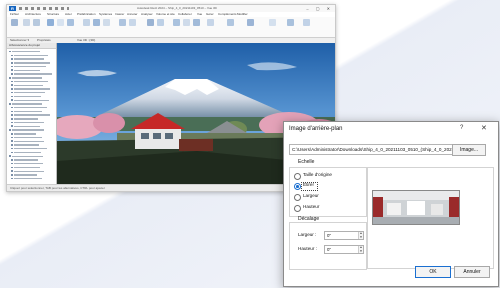 This screenshot has width=500, height=288. Describe the element at coordinates (272, 22) in the screenshot. I see `replicate-tool-icon` at that location.